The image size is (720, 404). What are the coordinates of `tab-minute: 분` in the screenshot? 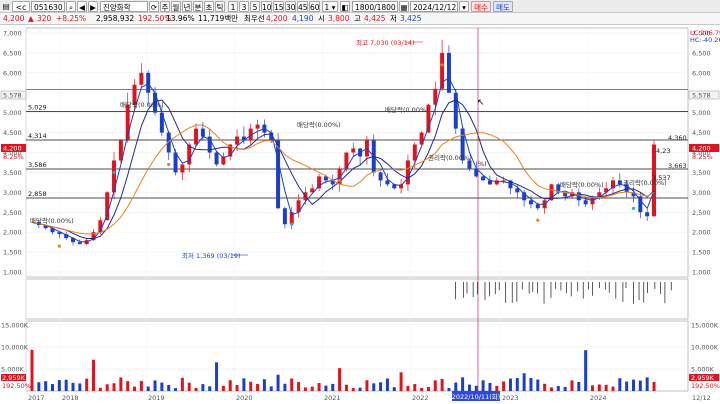 It's located at (198, 6).